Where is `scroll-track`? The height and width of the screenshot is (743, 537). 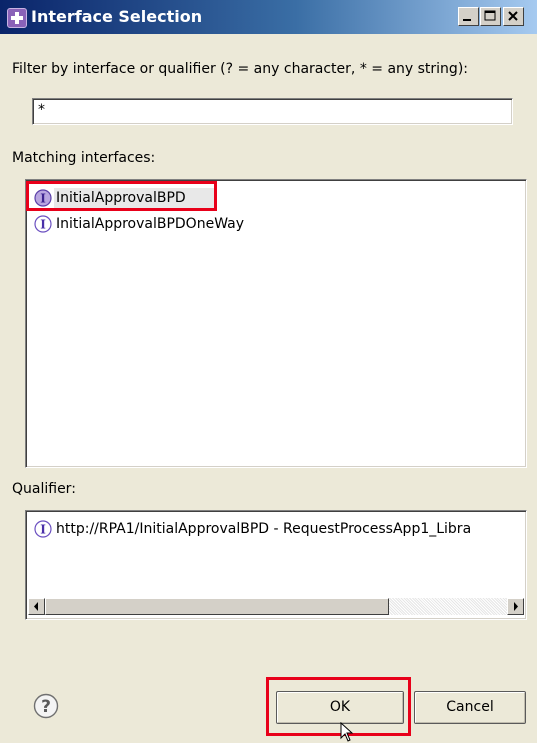 scroll-track is located at coordinates (448, 606).